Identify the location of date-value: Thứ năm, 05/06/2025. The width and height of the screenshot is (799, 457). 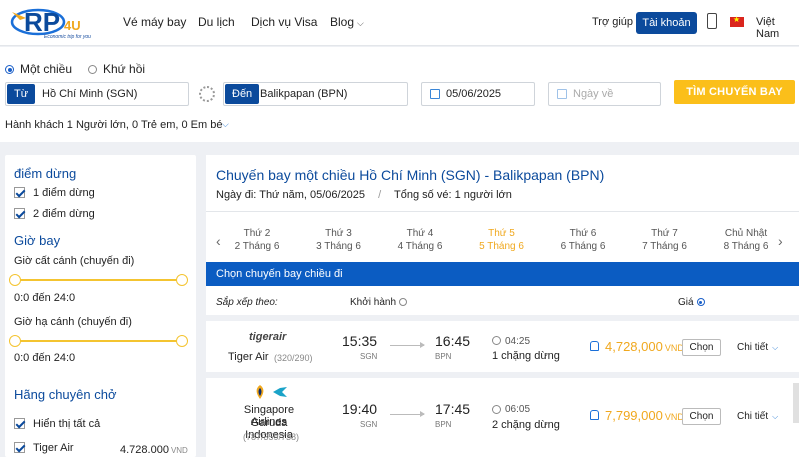
(312, 195).